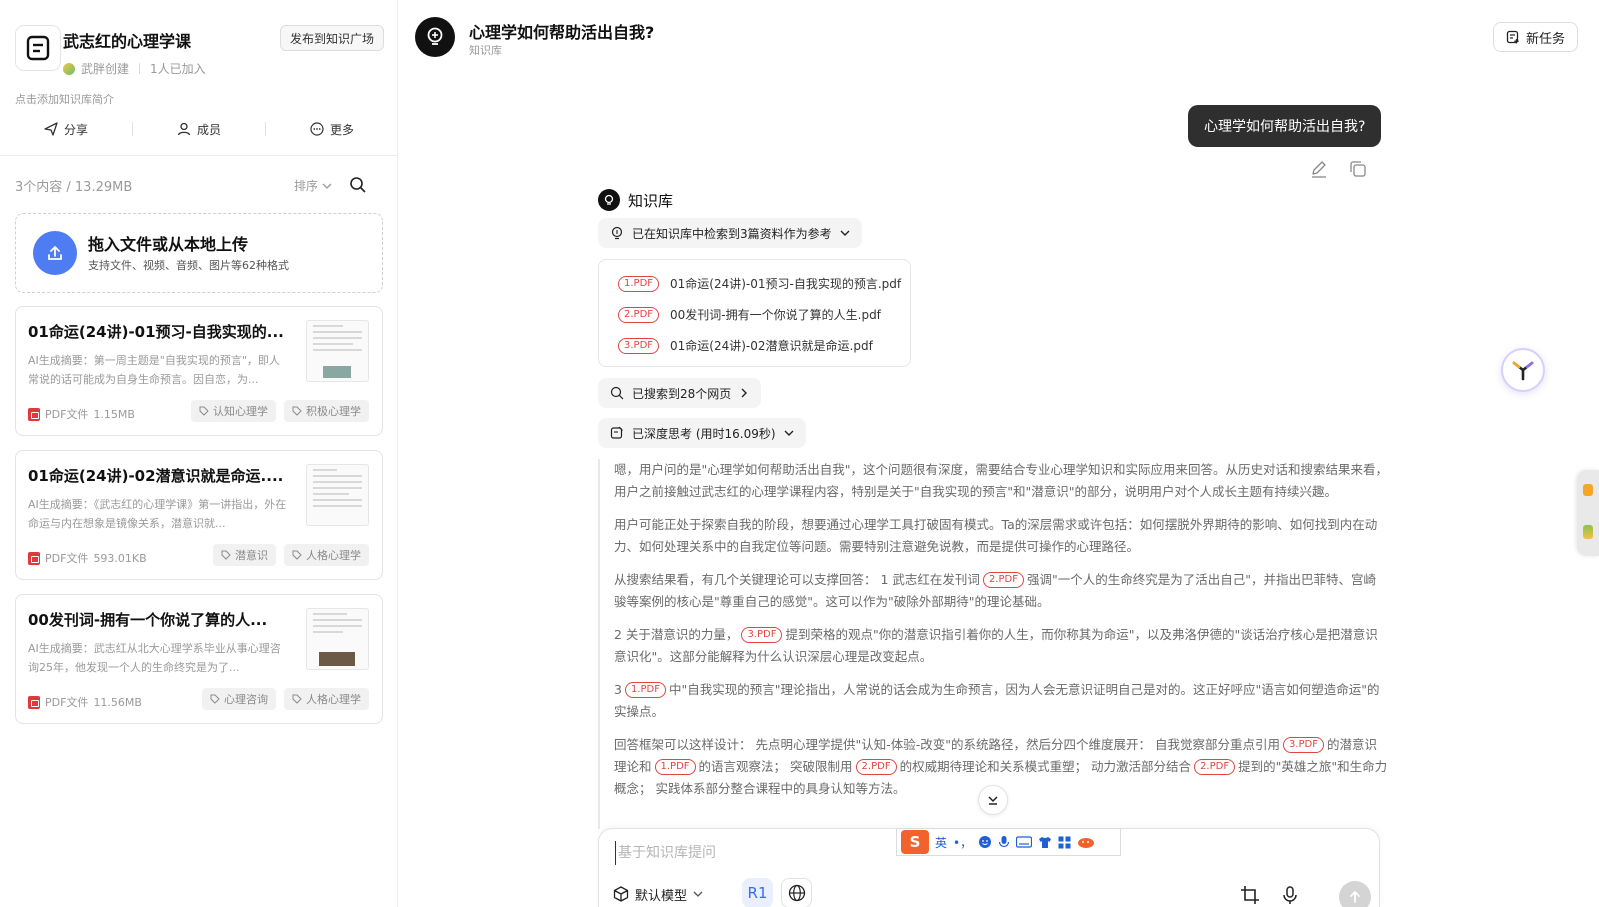 This screenshot has height=907, width=1599. Describe the element at coordinates (239, 699) in the screenshot. I see `doc-tag: 心理咨询` at that location.